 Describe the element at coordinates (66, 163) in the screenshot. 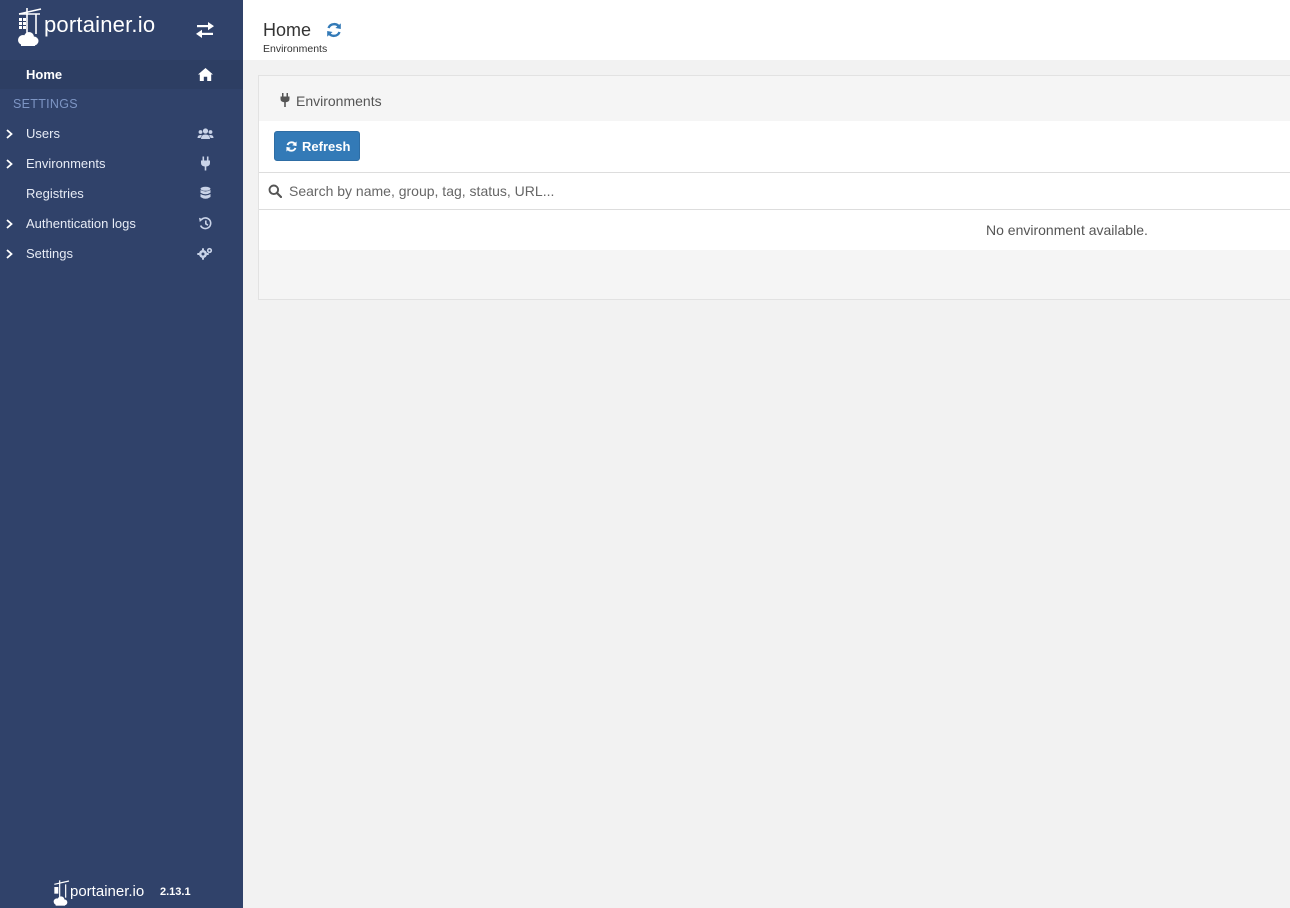

I see `sidebar-item-label: Environments` at that location.